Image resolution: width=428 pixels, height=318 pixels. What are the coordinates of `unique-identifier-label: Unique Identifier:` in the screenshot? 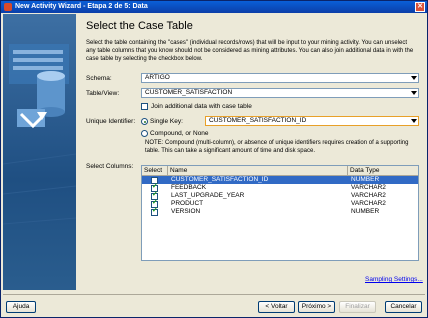 It's located at (111, 121).